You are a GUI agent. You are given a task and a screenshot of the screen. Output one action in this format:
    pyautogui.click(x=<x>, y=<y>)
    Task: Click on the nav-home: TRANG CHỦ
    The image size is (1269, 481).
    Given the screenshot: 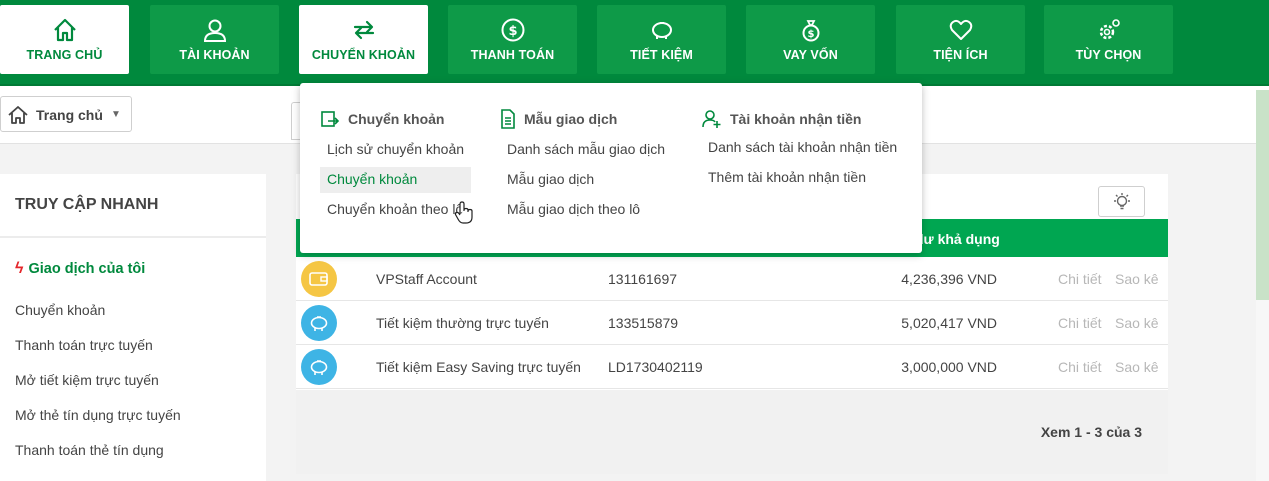 What is the action you would take?
    pyautogui.click(x=64, y=39)
    